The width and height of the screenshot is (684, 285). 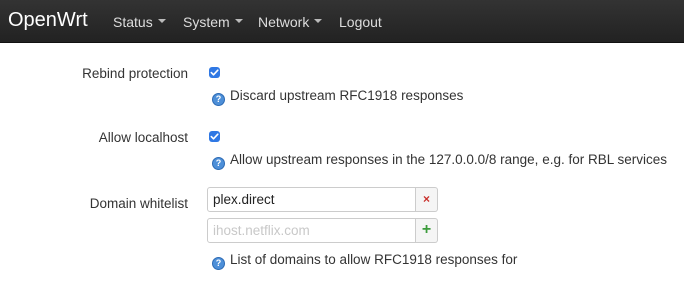 What do you see at coordinates (311, 230) in the screenshot?
I see `domain-whitelist-new-entry-field: ihost.netflix.com` at bounding box center [311, 230].